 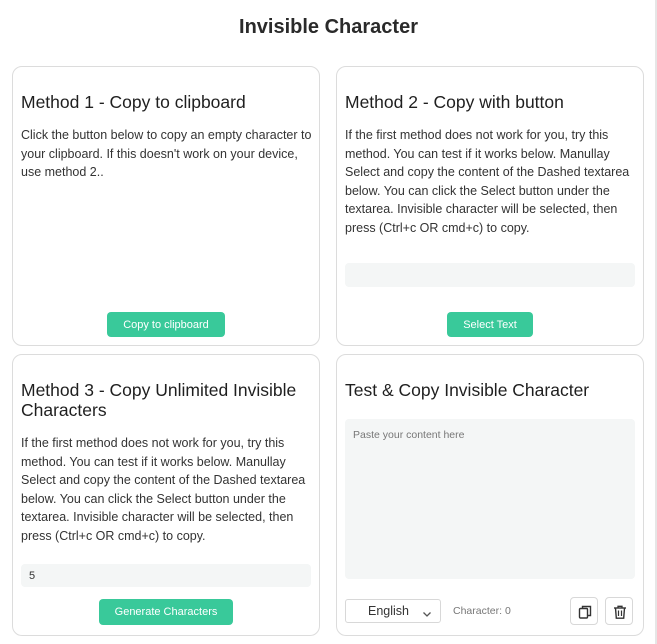 I want to click on character-count-value: 5, so click(x=32, y=576).